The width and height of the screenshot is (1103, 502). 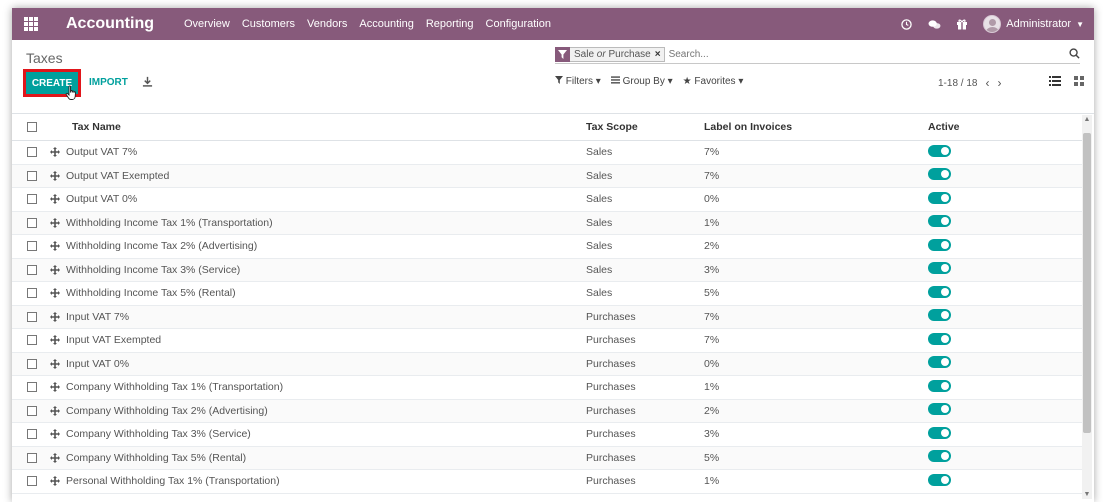 I want to click on menu-reporting: Reporting, so click(x=450, y=24).